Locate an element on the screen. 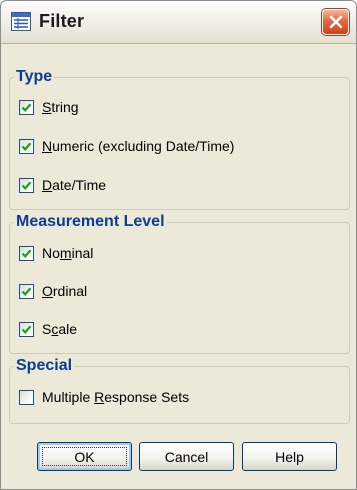  type-group-title: Type is located at coordinates (34, 77).